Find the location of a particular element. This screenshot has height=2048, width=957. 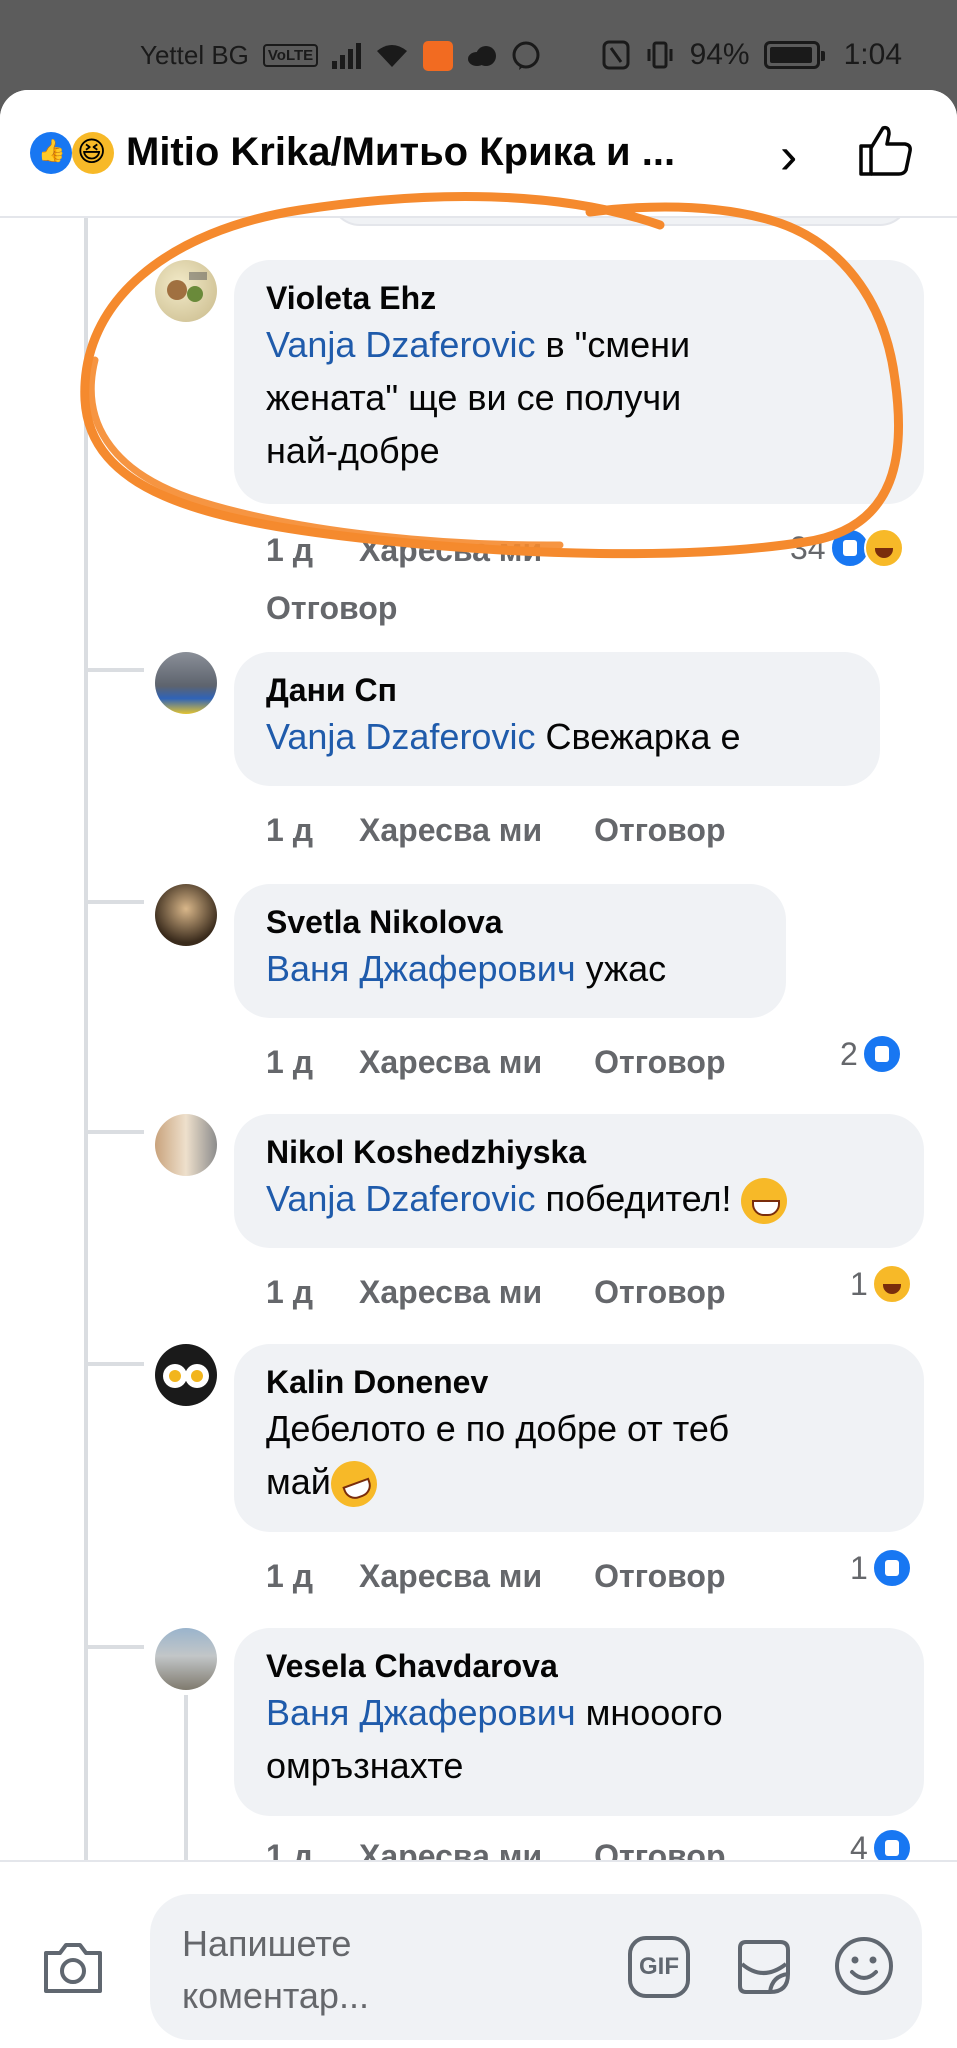

reaction-count: 2 is located at coordinates (849, 1053).